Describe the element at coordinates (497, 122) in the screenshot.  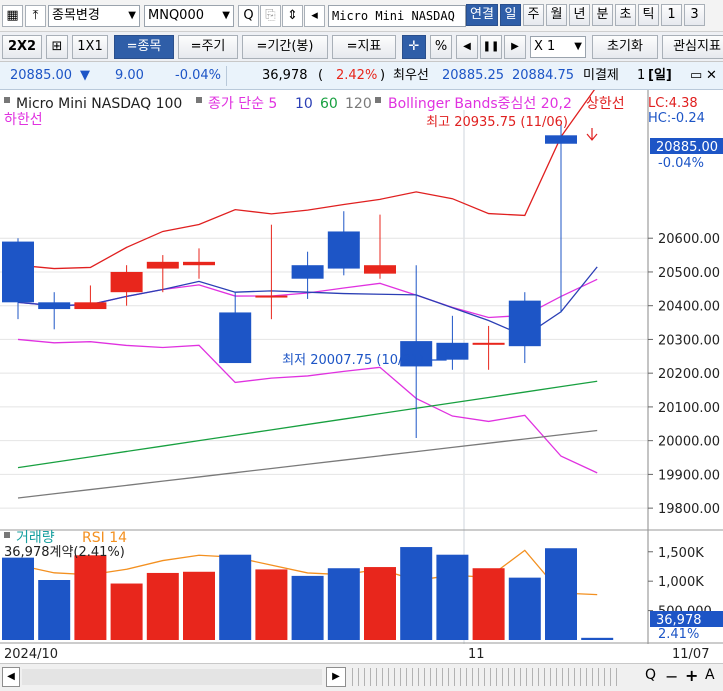
I see `high-annotation: 최고 20935.75 (11/06)` at that location.